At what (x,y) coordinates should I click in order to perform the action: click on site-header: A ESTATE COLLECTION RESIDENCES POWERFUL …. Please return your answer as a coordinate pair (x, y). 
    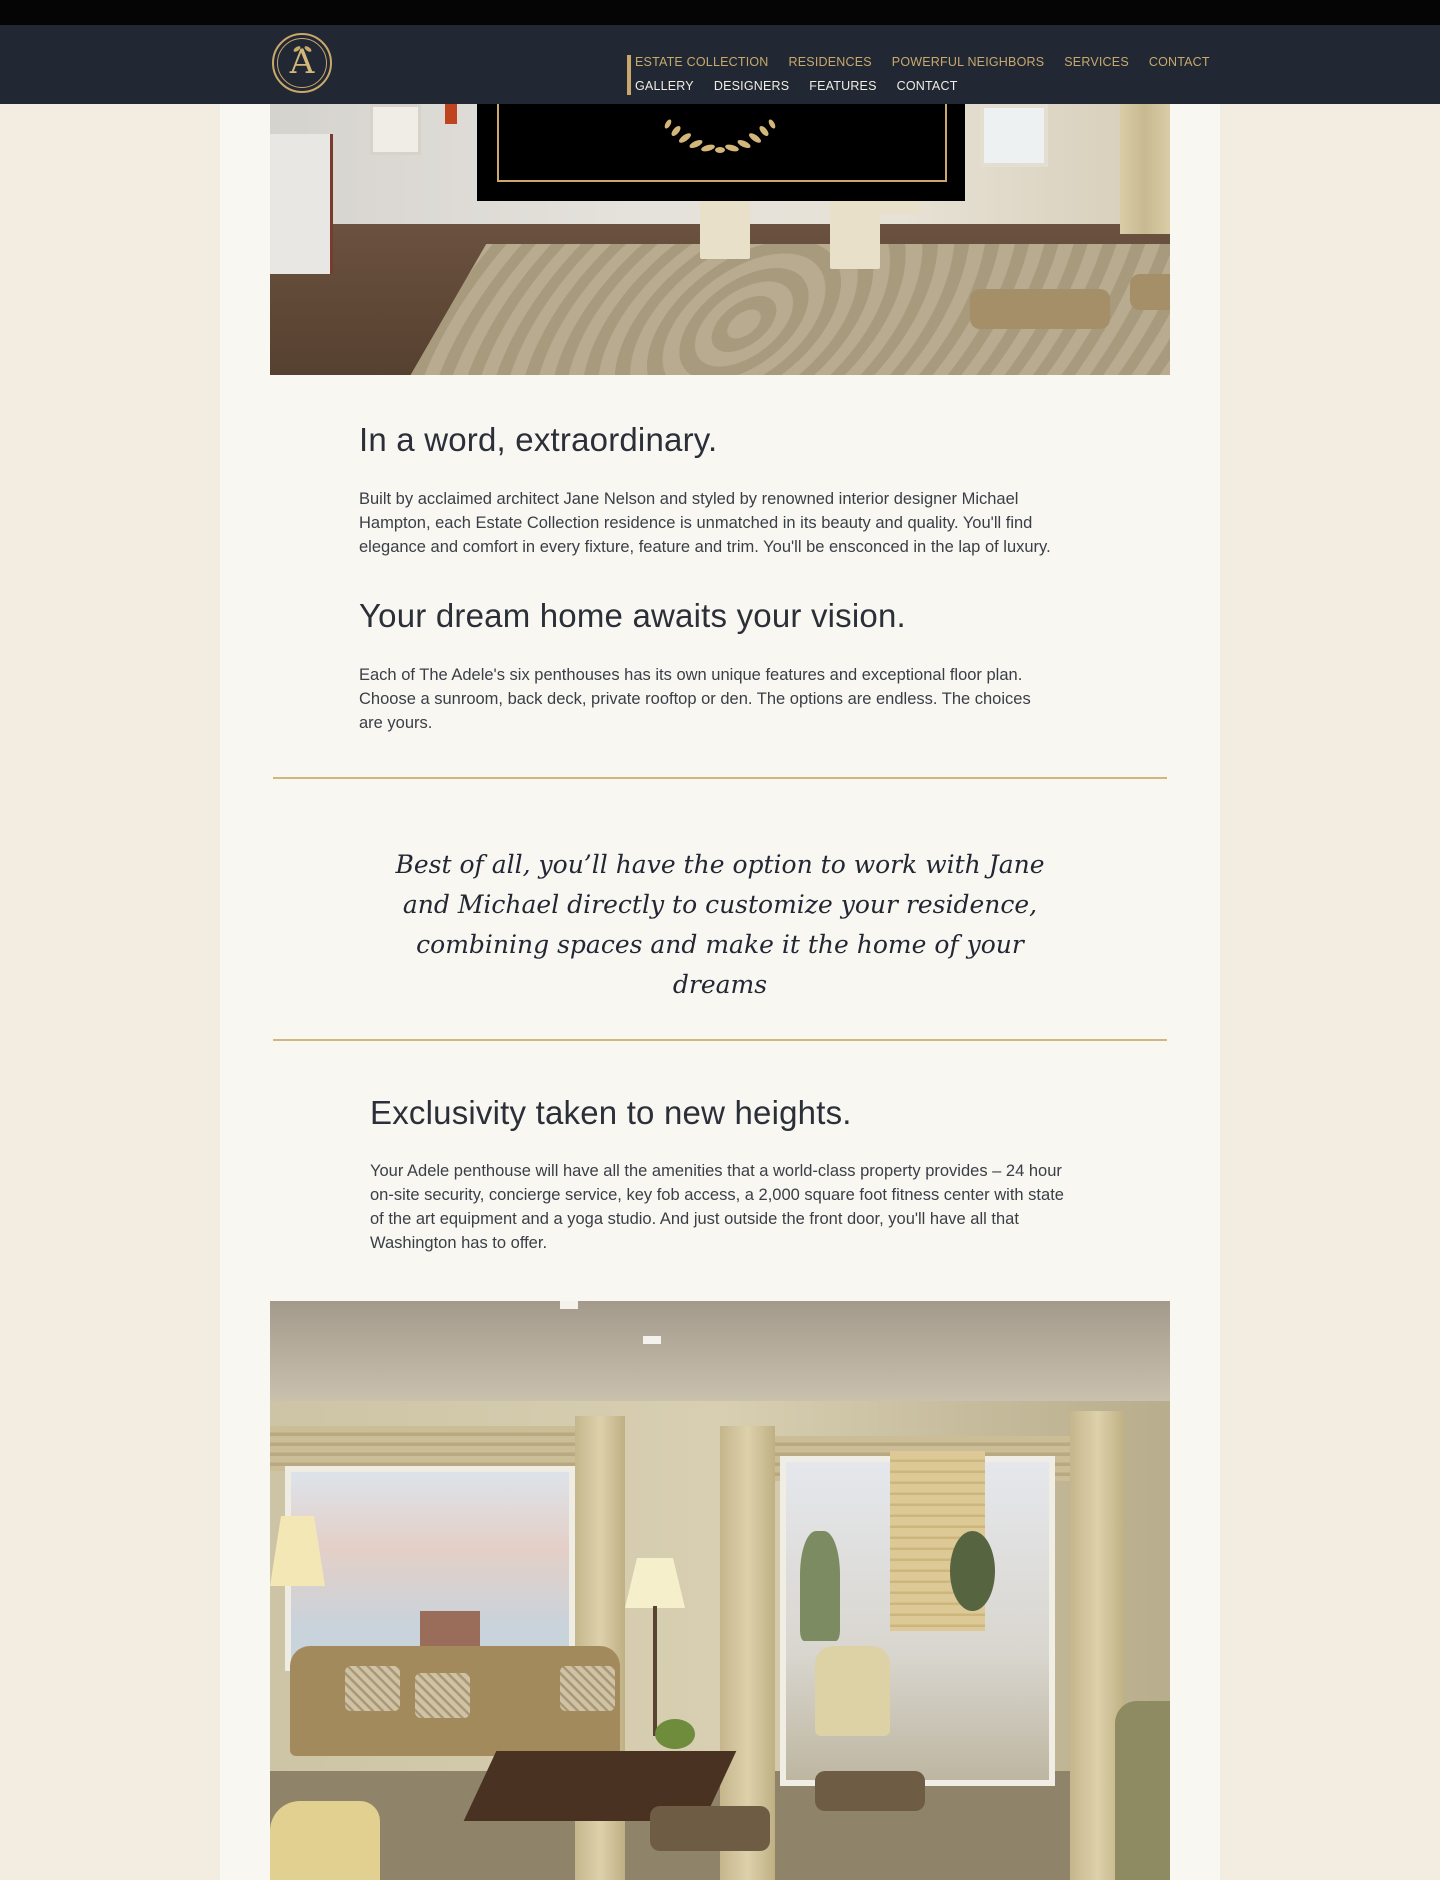
    Looking at the image, I should click on (720, 64).